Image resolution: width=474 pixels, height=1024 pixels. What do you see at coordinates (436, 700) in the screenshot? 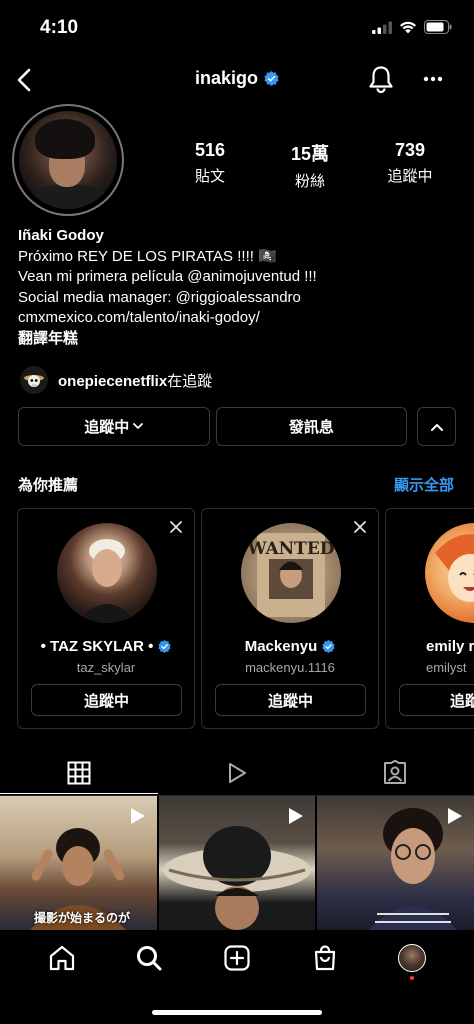
I see `suggestion-follow-button: 追蹤` at bounding box center [436, 700].